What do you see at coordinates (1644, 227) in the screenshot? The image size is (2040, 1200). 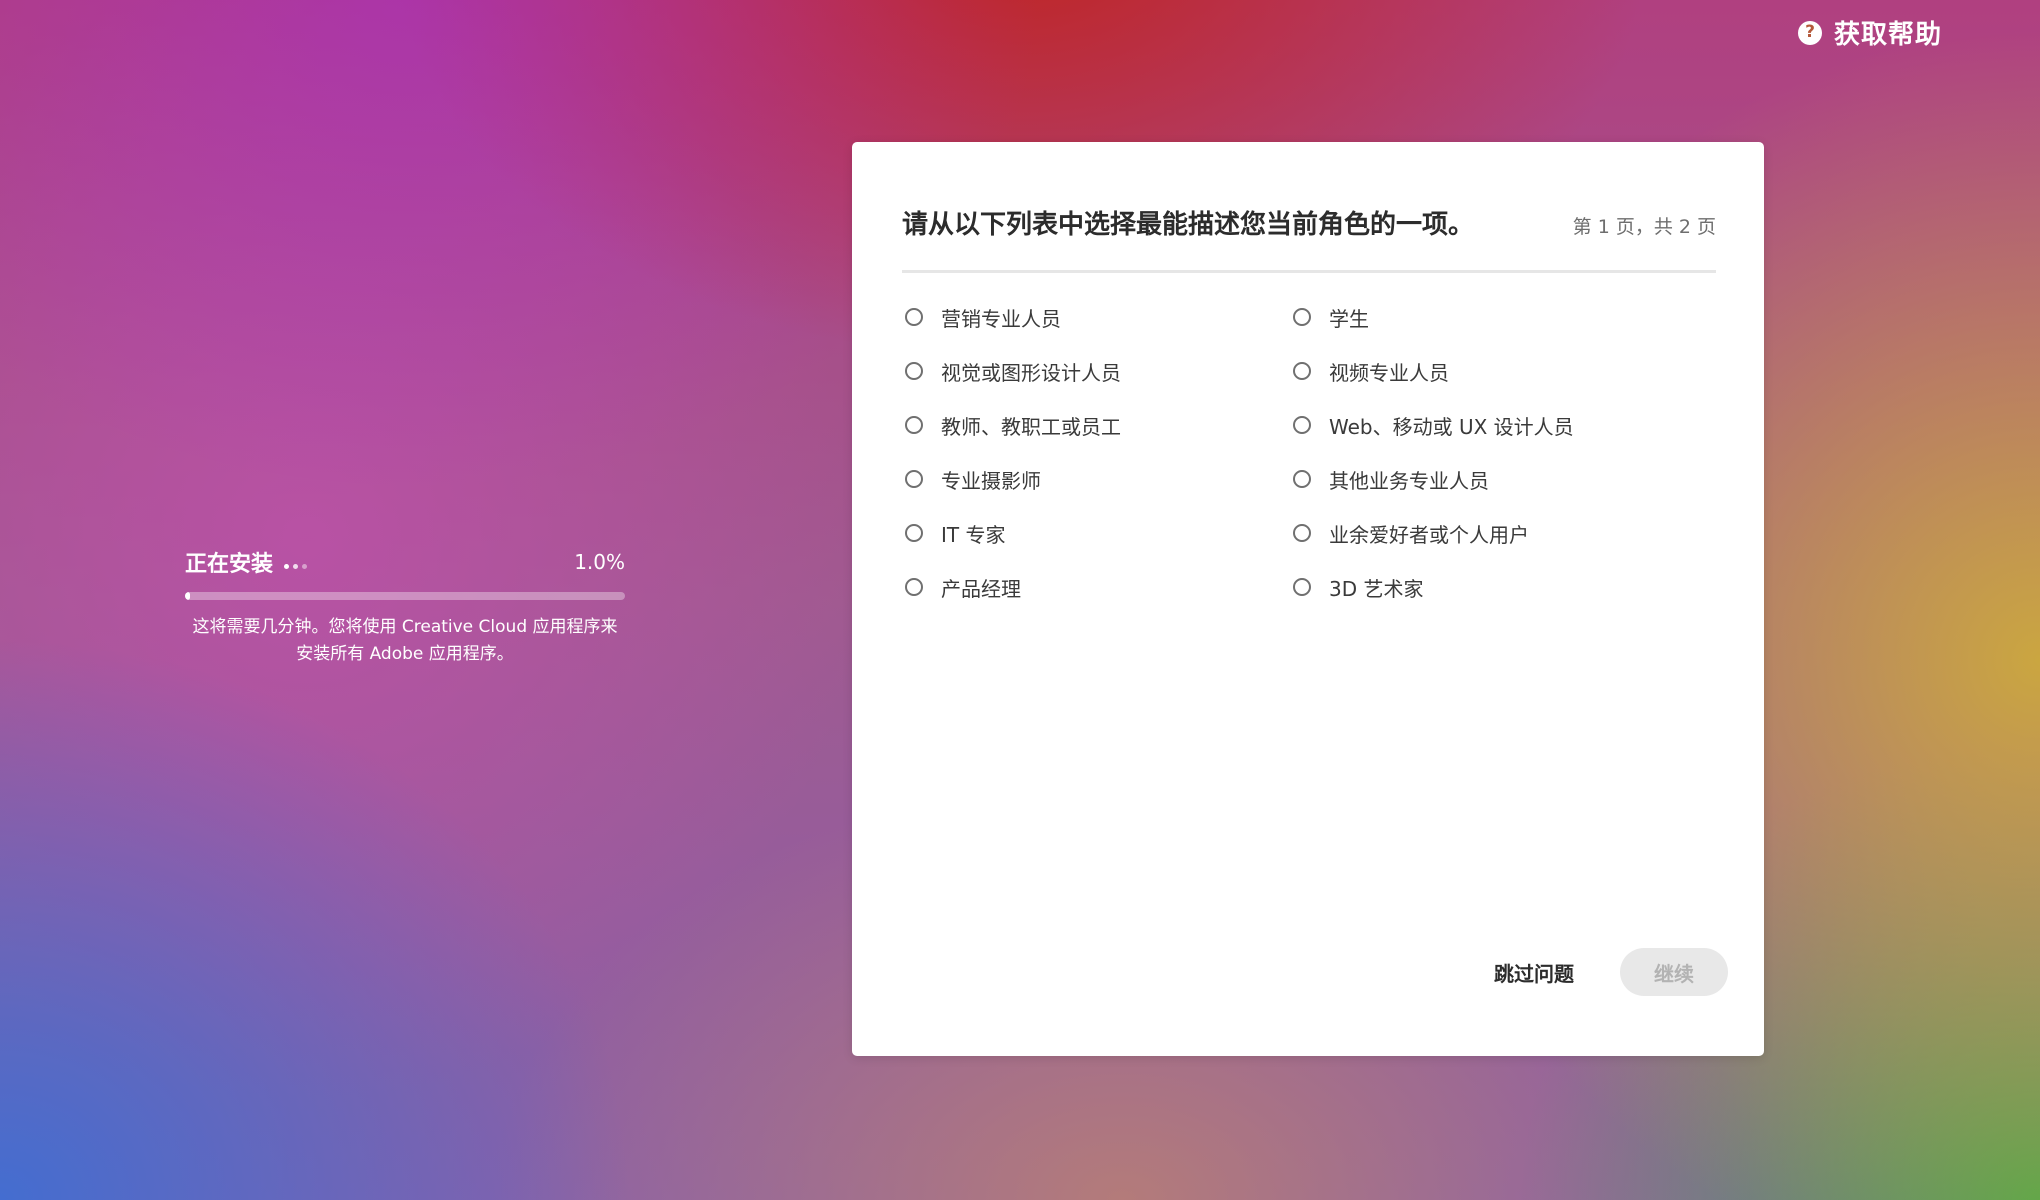 I see `page-indicator: 第 1 页，共 2 页` at bounding box center [1644, 227].